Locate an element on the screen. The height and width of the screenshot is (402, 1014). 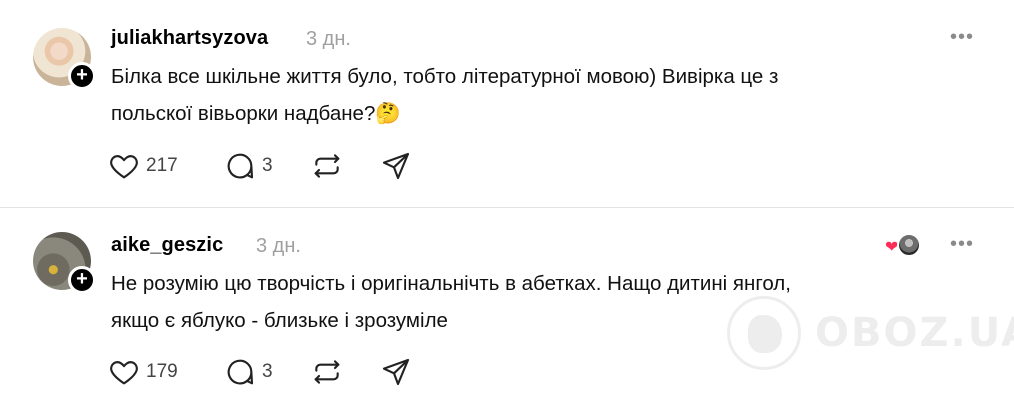
comment-text-line: польскої вівьорки надбане?🤔 is located at coordinates (256, 113).